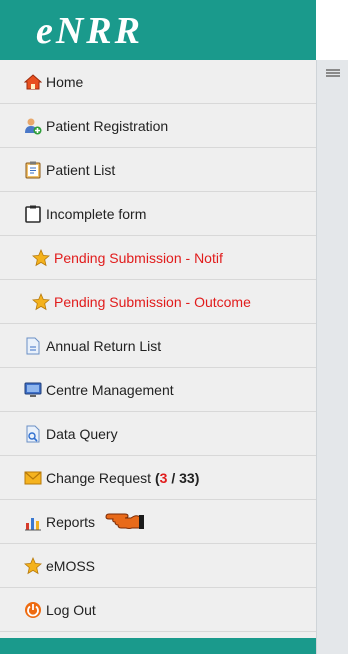  I want to click on monitor-icon, so click(33, 390).